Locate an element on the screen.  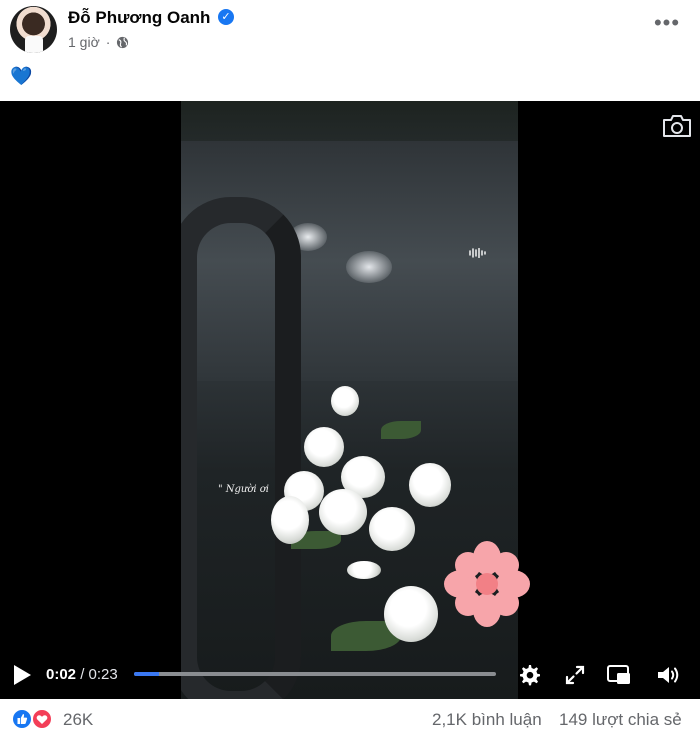
post-footer: 26K 2,1K bình luận 149 lượt chia sẻ is located at coordinates (350, 717).